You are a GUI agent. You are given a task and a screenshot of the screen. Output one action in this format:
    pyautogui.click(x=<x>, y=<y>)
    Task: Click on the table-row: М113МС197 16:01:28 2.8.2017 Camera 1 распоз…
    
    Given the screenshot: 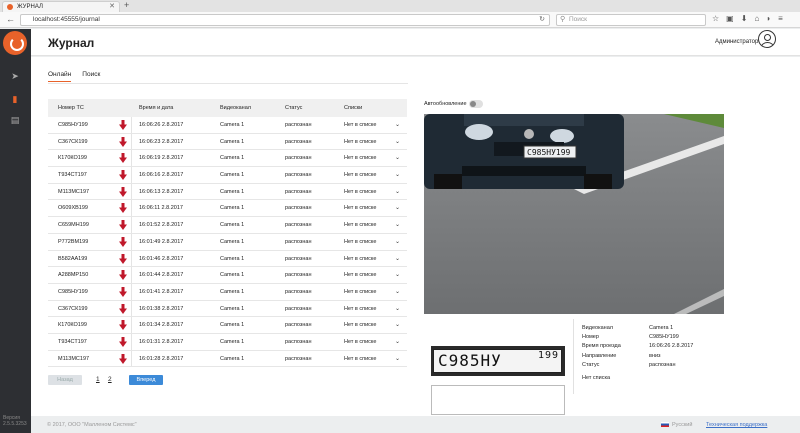 What is the action you would take?
    pyautogui.click(x=227, y=359)
    